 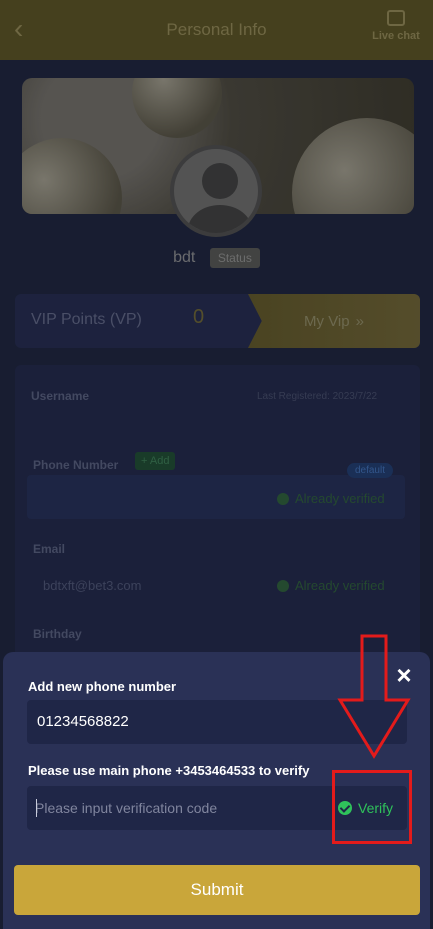 What do you see at coordinates (374, 696) in the screenshot?
I see `annotation-arrow` at bounding box center [374, 696].